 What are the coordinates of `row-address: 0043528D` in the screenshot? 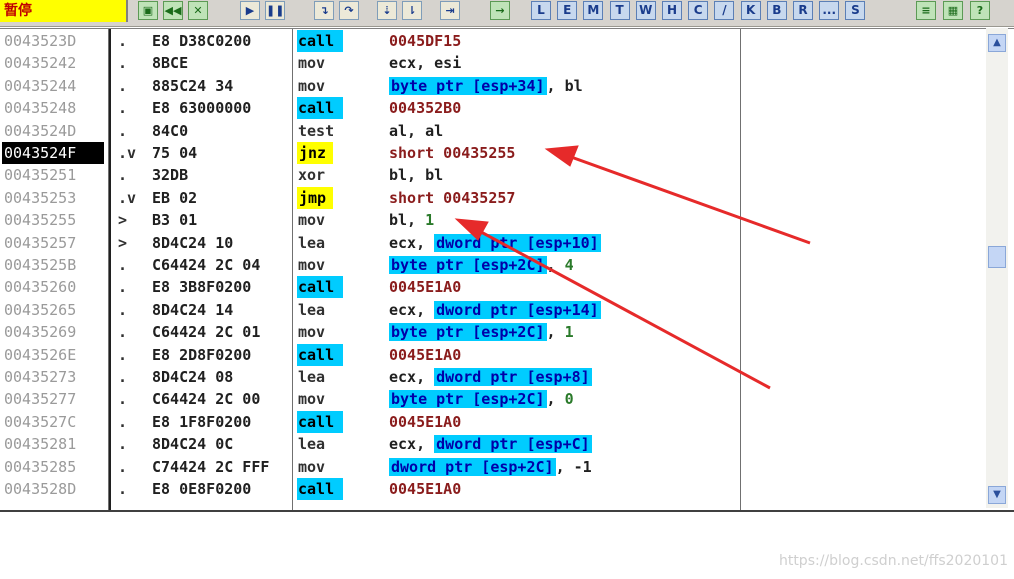 It's located at (40, 489).